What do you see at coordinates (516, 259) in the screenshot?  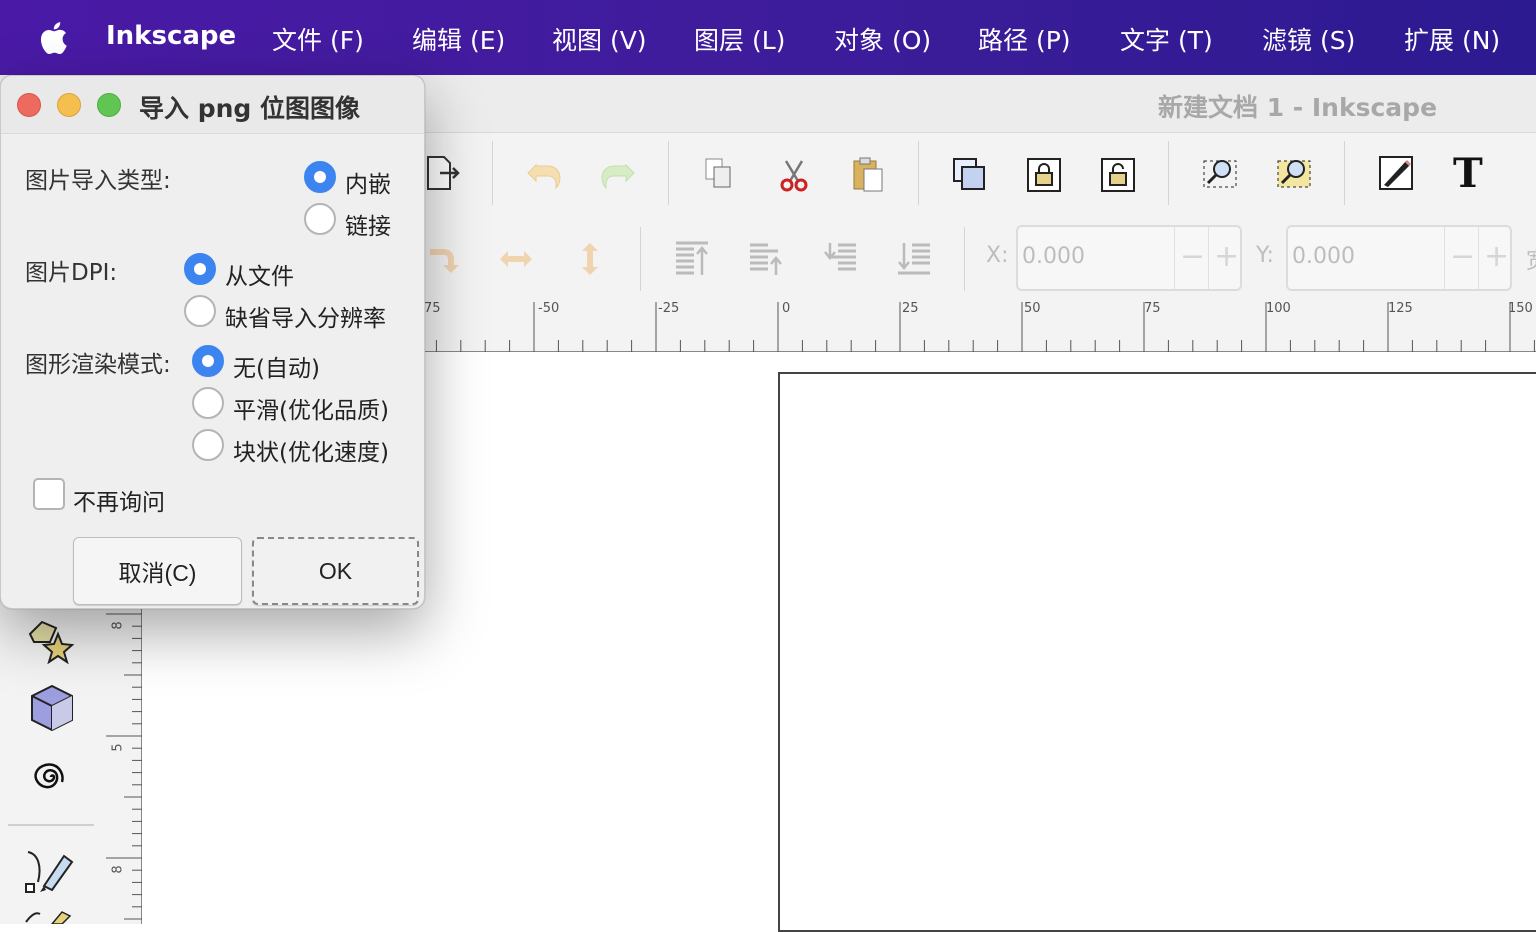 I see `flip-horizontal-icon` at bounding box center [516, 259].